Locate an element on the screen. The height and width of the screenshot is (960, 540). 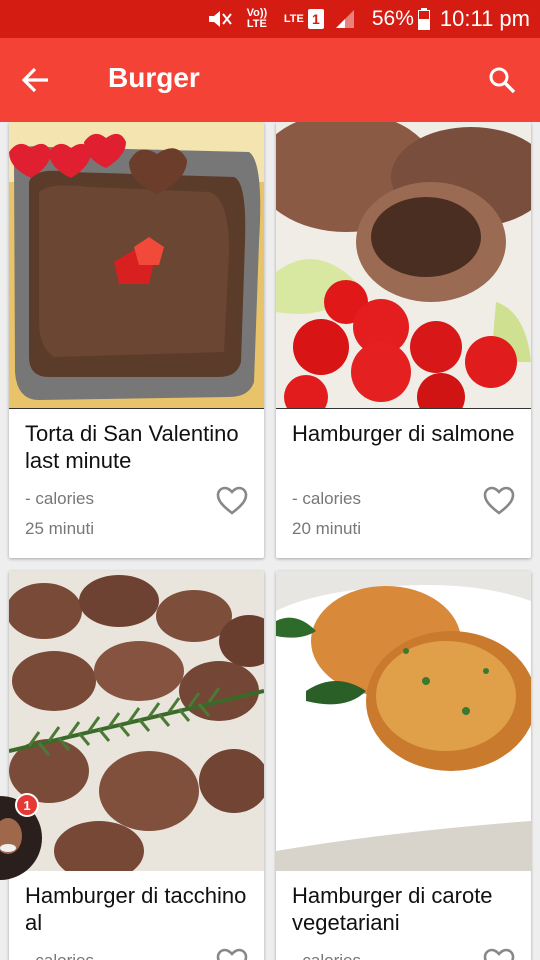
battery-percent: 56% is located at coordinates (392, 18).